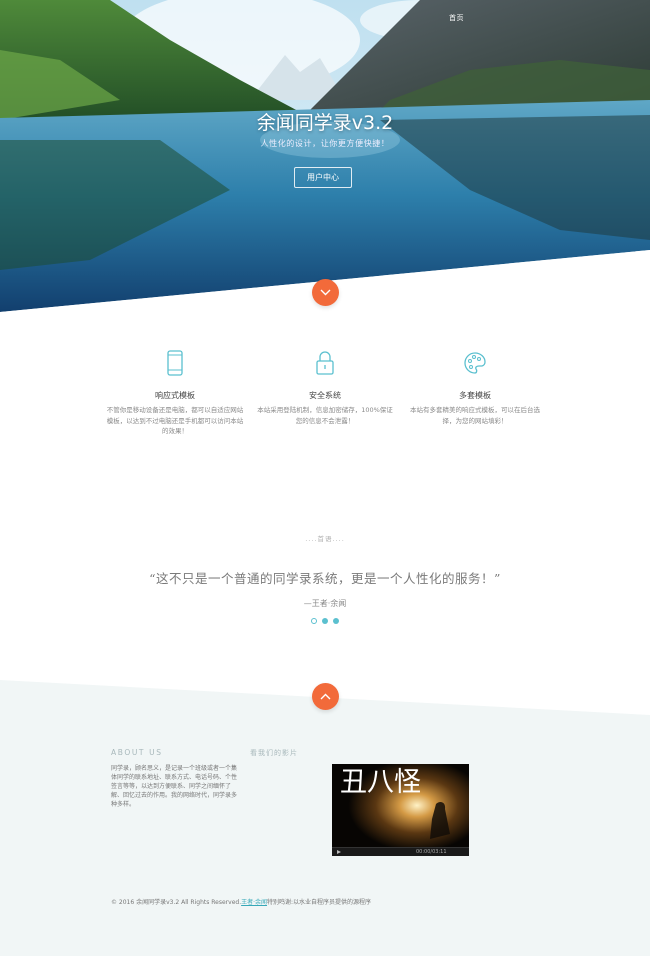 This screenshot has height=956, width=650. I want to click on lock-icon, so click(325, 363).